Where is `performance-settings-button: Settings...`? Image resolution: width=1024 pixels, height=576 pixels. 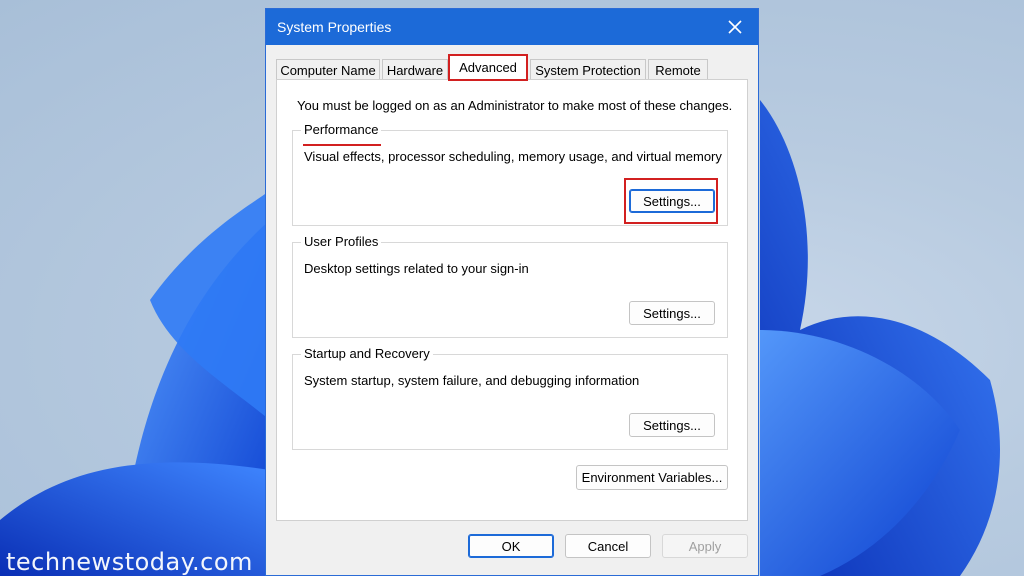
performance-settings-button: Settings... is located at coordinates (672, 201).